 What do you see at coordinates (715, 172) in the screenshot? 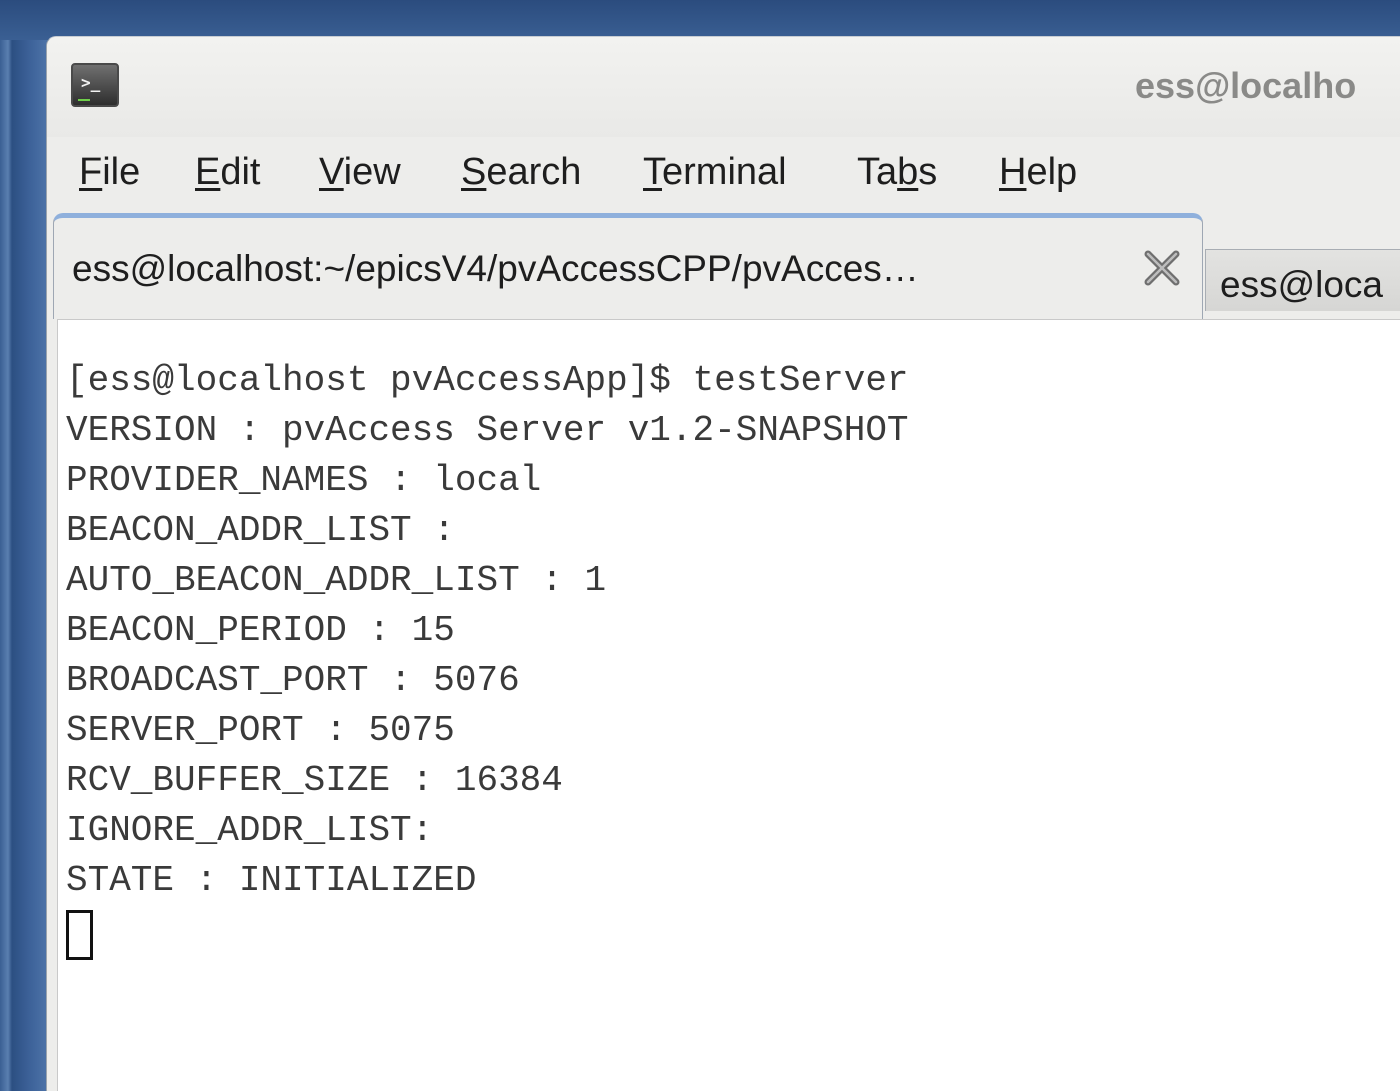
I see `menu-terminal: Terminal` at bounding box center [715, 172].